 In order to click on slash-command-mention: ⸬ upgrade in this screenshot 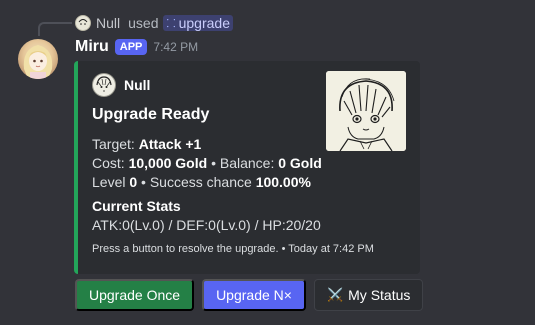, I will do `click(198, 23)`.